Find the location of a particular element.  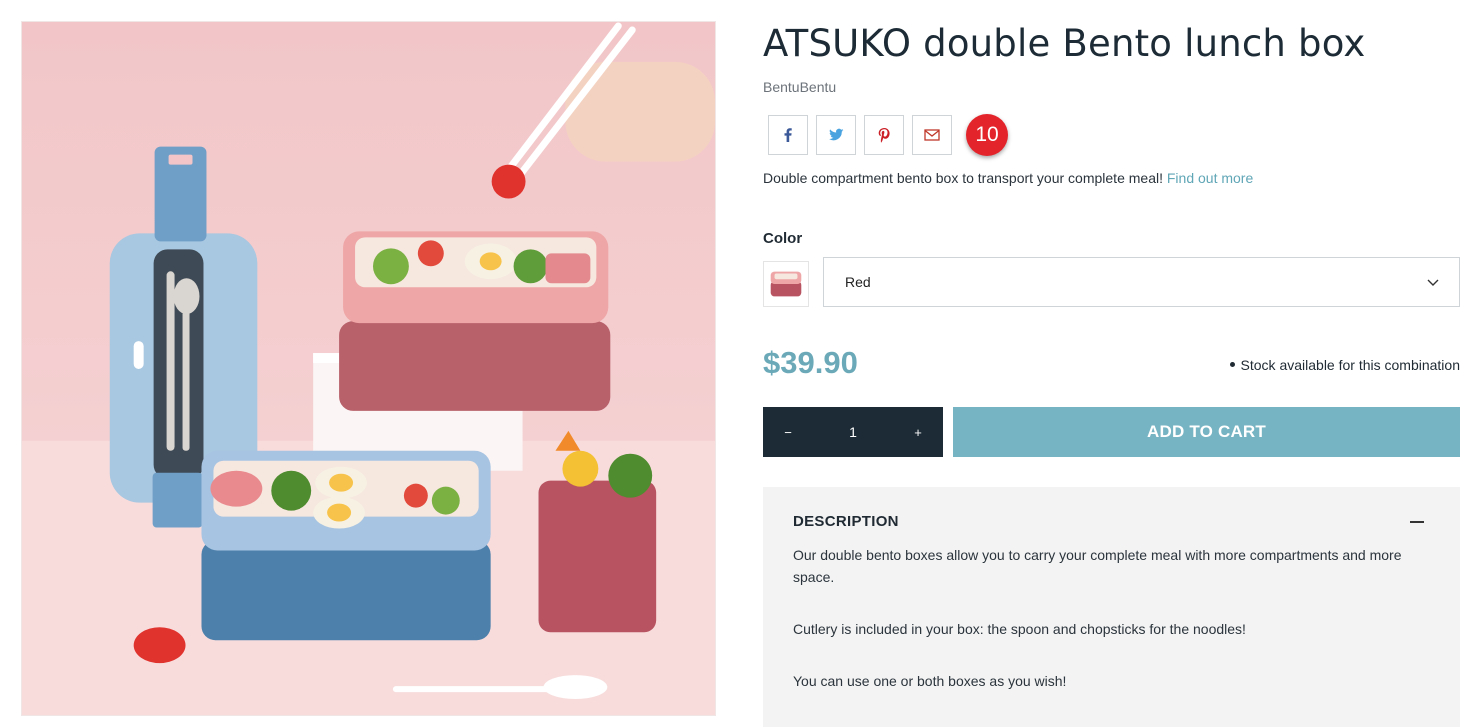

stock-status-text: Stock available for this combination is located at coordinates (1350, 365).